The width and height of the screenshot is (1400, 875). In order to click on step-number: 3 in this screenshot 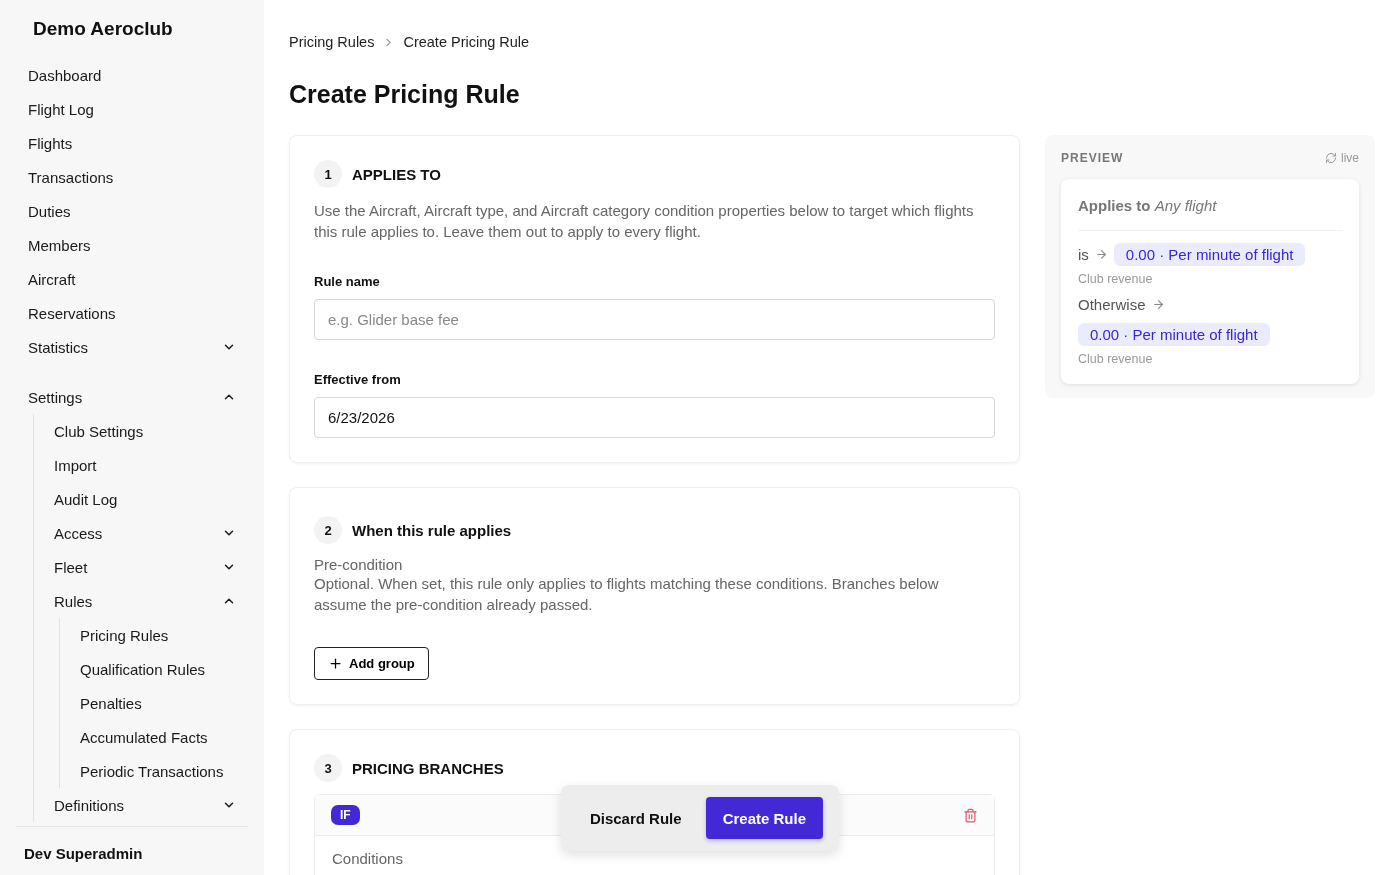, I will do `click(328, 768)`.